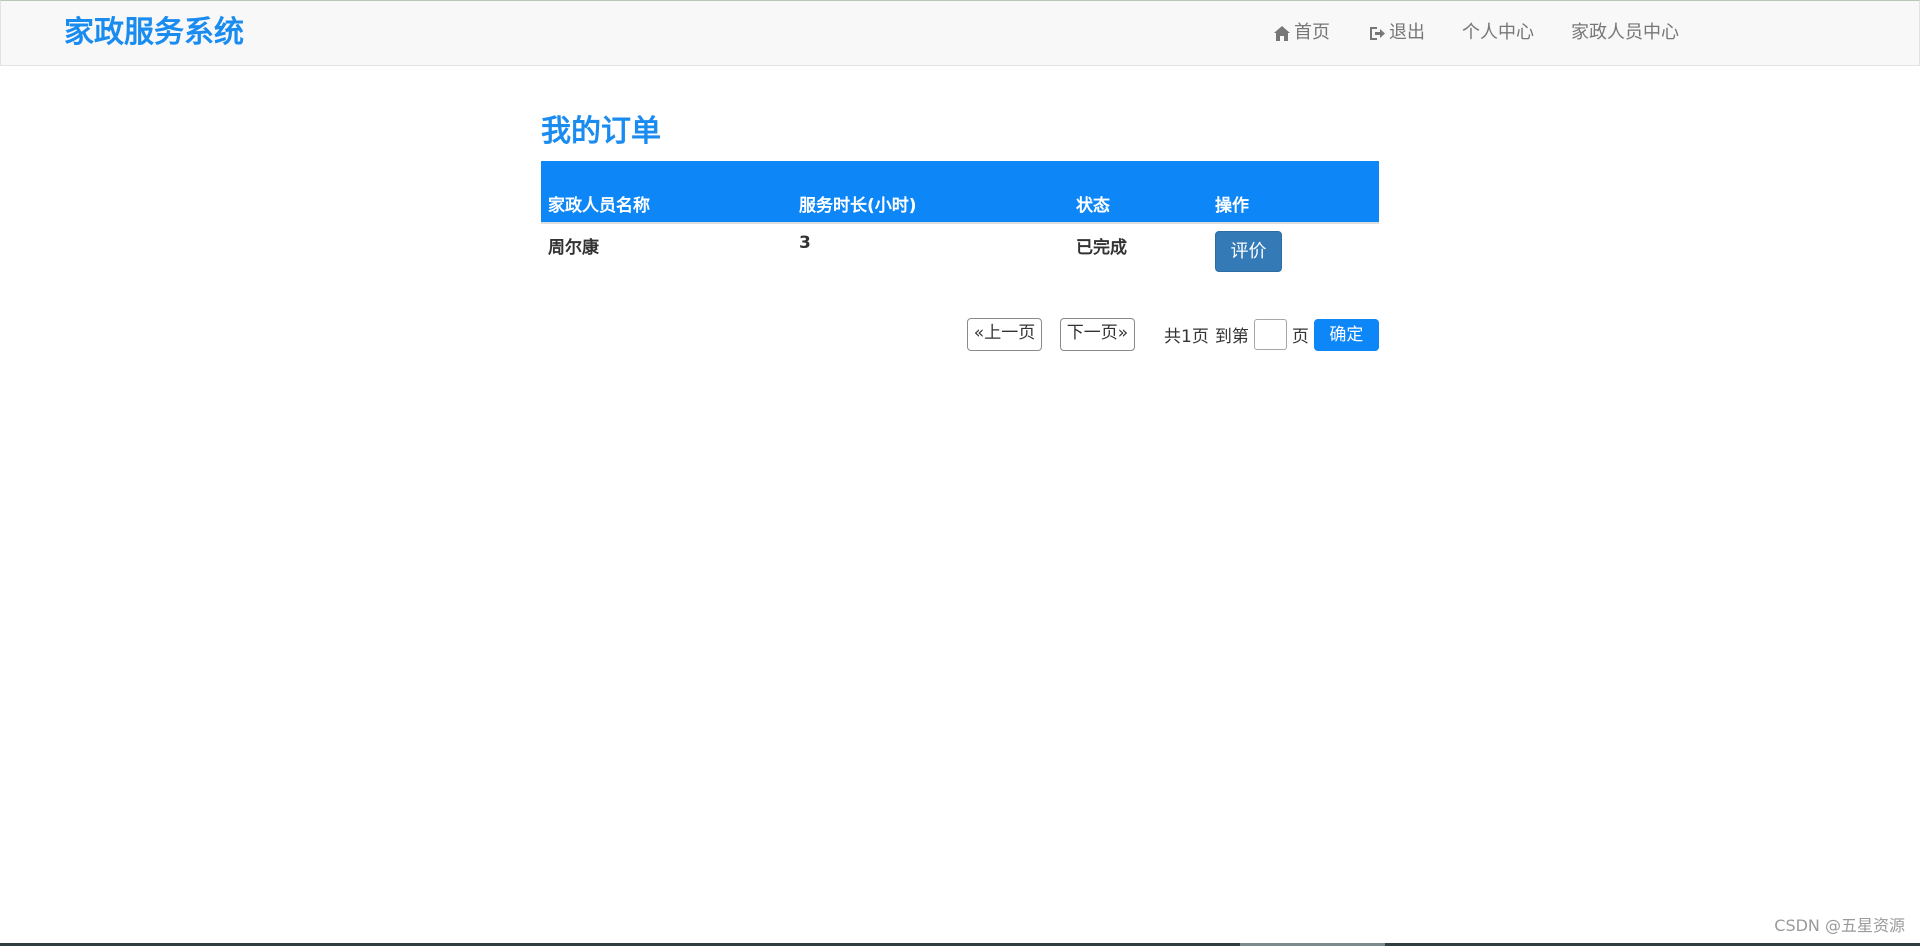 The width and height of the screenshot is (1920, 946). I want to click on top-navbar: 家政服务系统 首页 退出 个人中心 家政人员中心, so click(960, 33).